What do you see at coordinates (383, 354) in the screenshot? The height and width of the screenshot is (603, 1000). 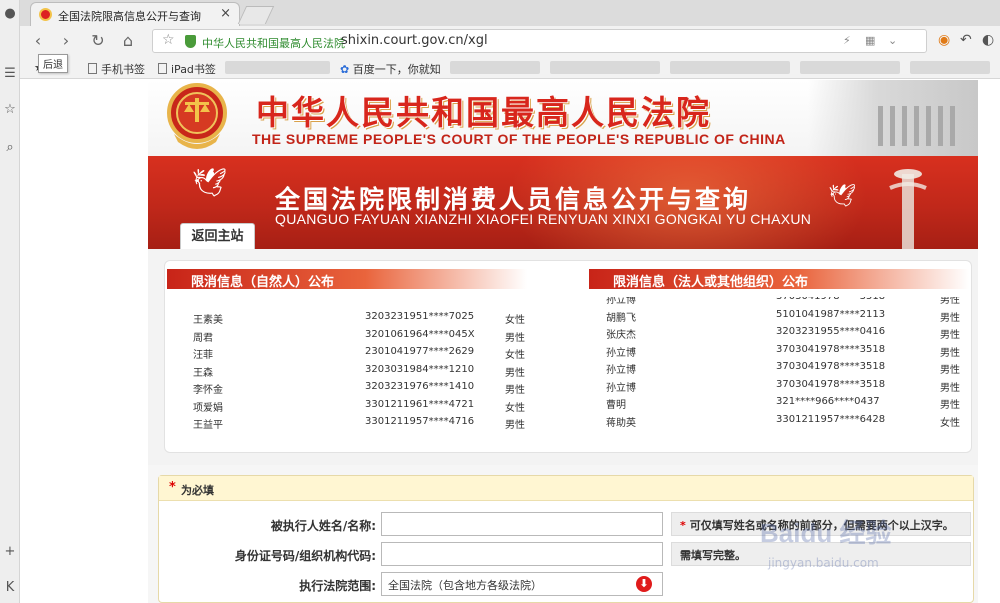 I see `list-item: 汪菲 2301041977****2629 女性` at bounding box center [383, 354].